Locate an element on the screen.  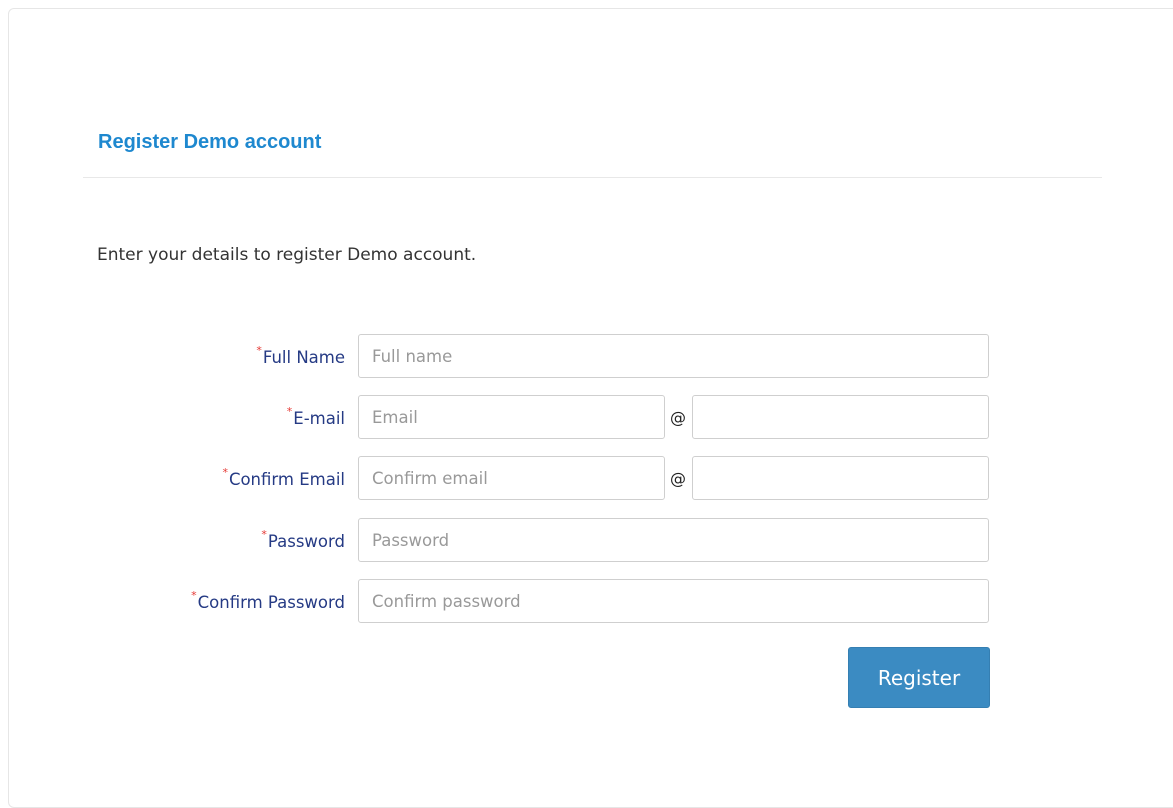
email-domain-input is located at coordinates (840, 417).